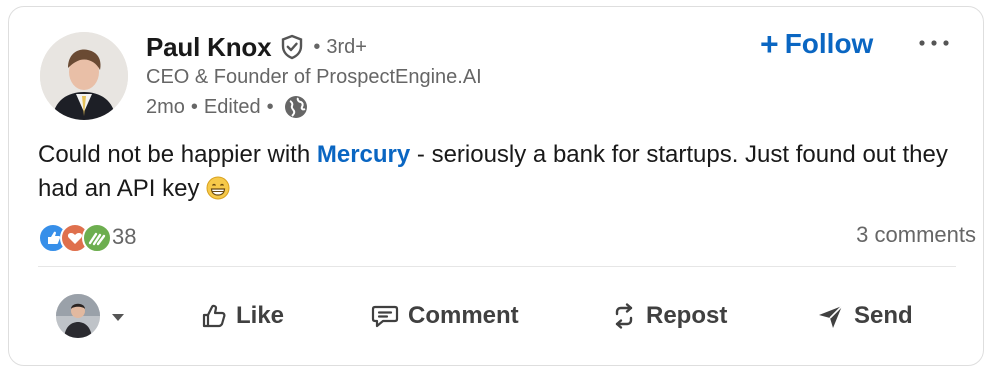  Describe the element at coordinates (624, 316) in the screenshot. I see `repost-icon` at that location.